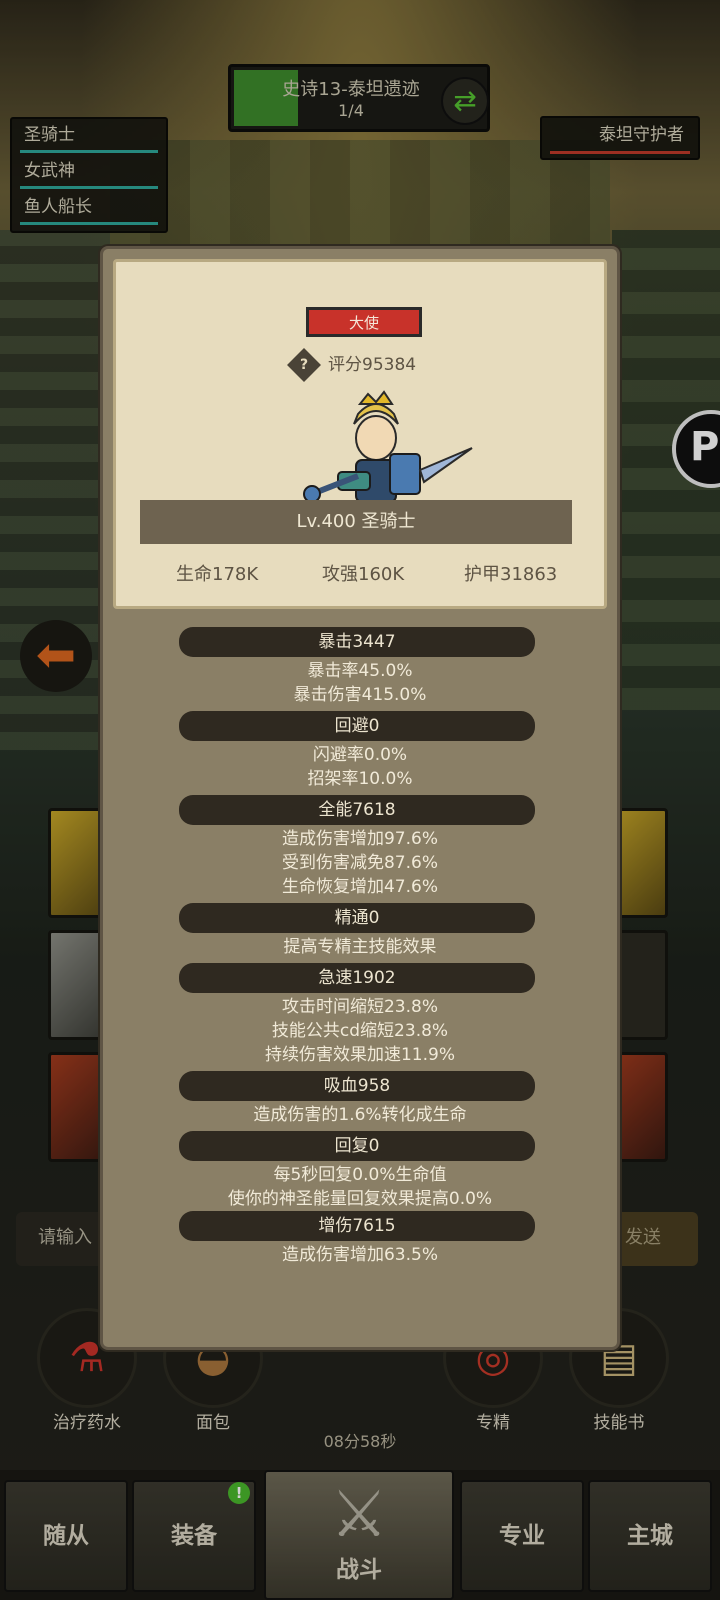 The image size is (720, 1600). Describe the element at coordinates (360, 1175) in the screenshot. I see `stat-line: 每5秒回复0.0%生命值` at that location.